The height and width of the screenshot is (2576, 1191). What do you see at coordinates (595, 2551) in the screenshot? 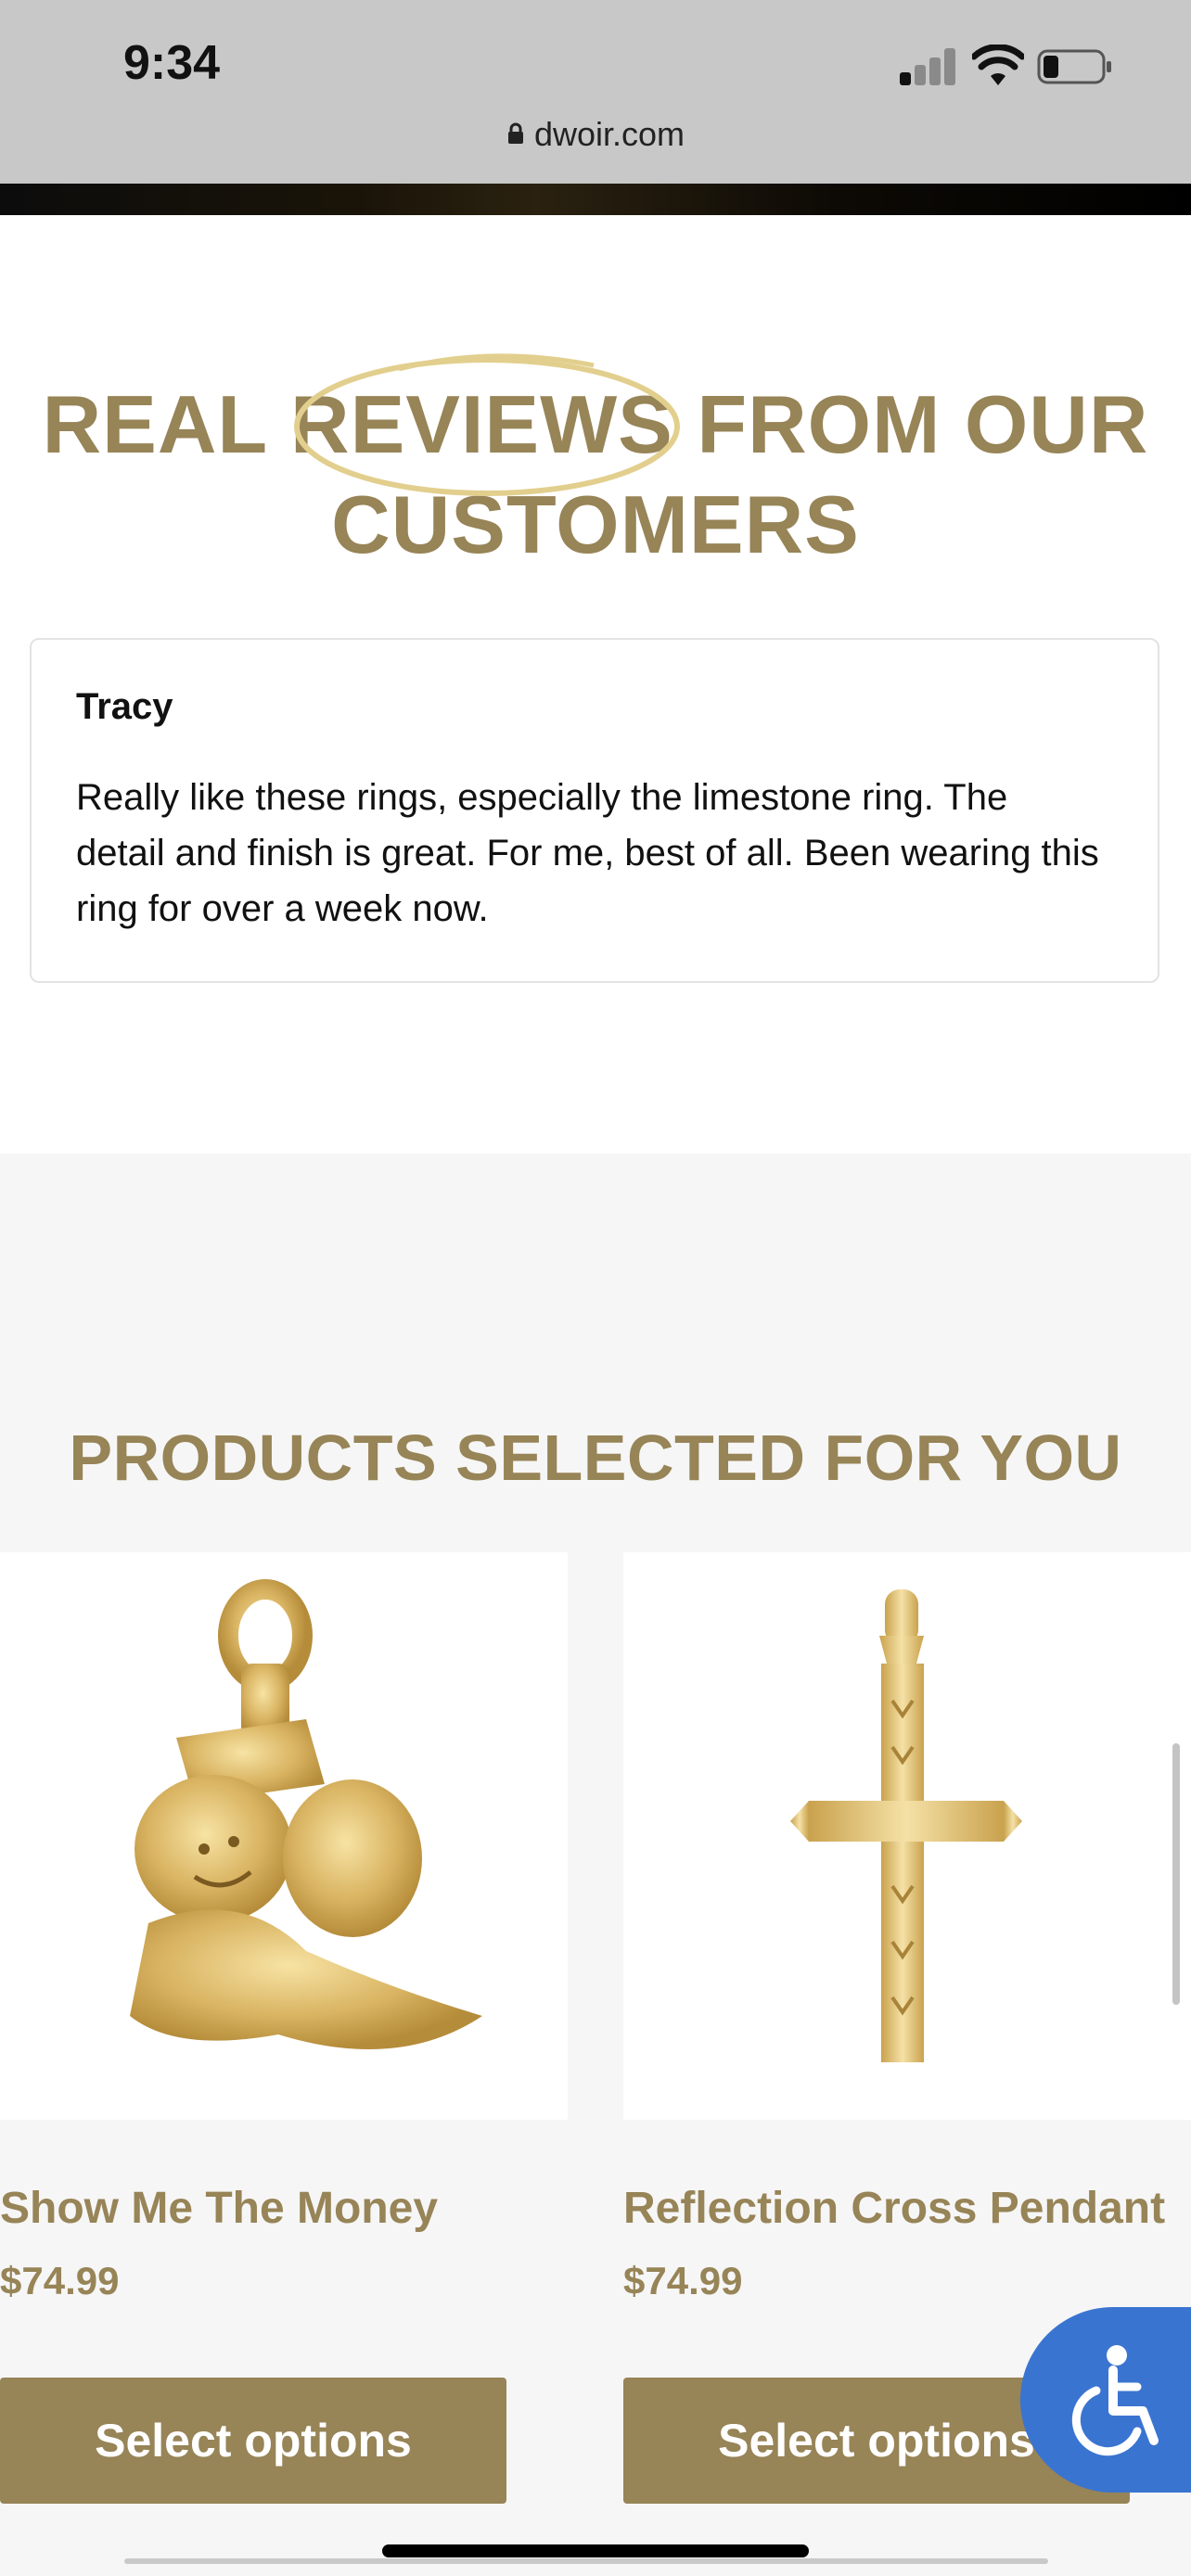
I see `home-indicator` at bounding box center [595, 2551].